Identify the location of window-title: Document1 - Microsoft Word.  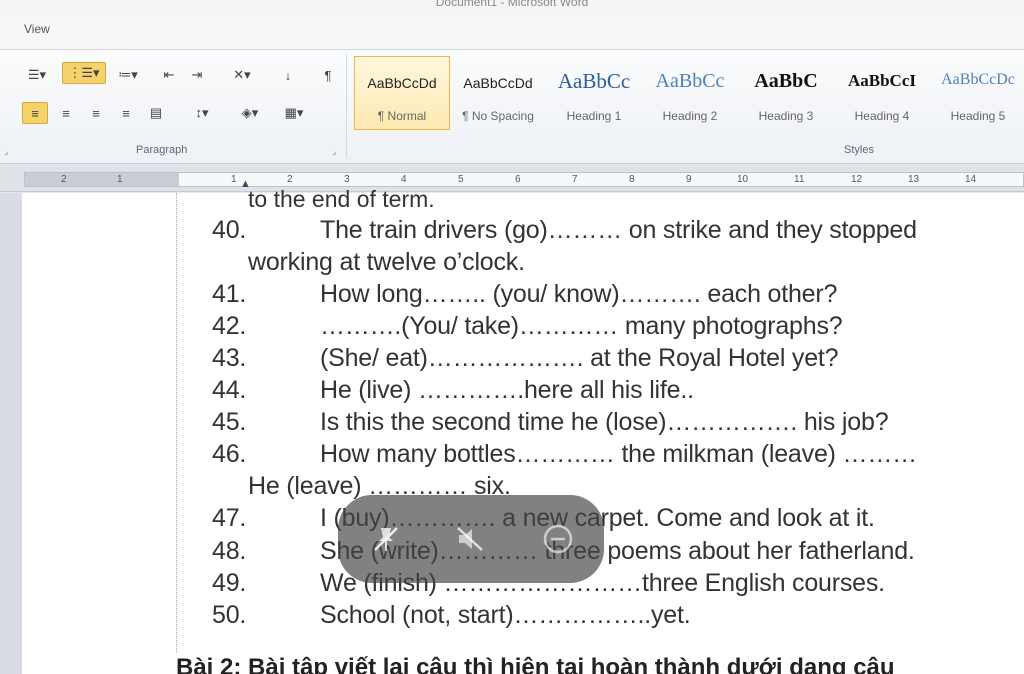
(512, 7).